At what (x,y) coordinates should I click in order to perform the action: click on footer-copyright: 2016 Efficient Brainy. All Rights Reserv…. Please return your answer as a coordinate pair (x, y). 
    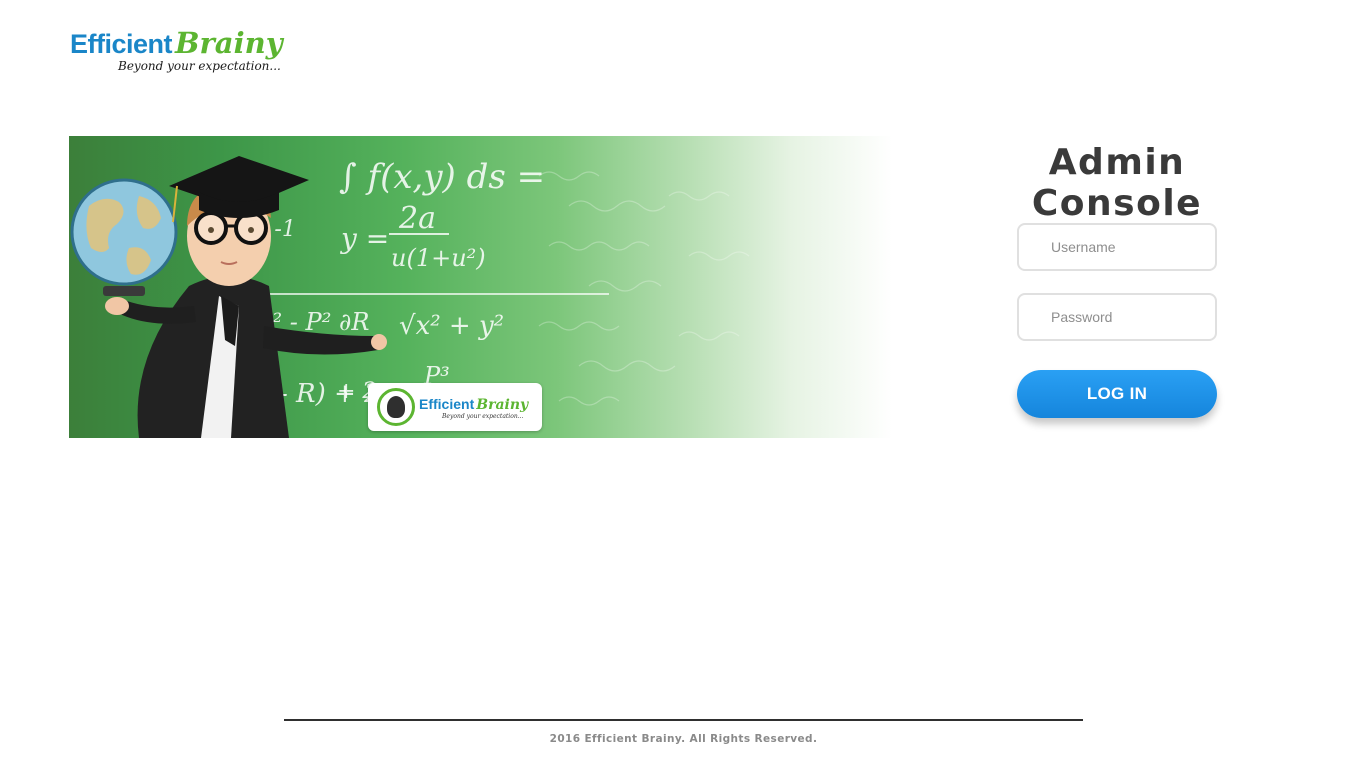
    Looking at the image, I should click on (683, 739).